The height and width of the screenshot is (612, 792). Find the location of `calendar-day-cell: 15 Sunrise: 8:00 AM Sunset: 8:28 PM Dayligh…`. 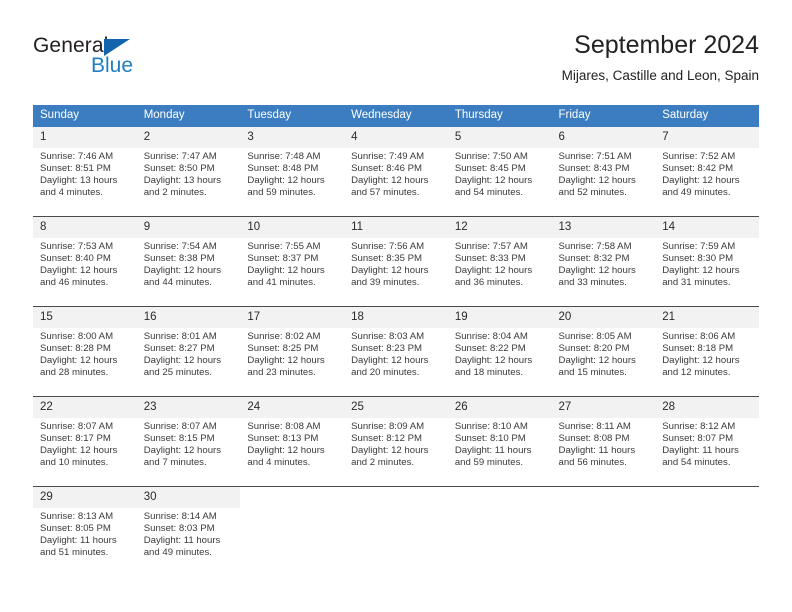

calendar-day-cell: 15 Sunrise: 8:00 AM Sunset: 8:28 PM Dayligh… is located at coordinates (85, 351).